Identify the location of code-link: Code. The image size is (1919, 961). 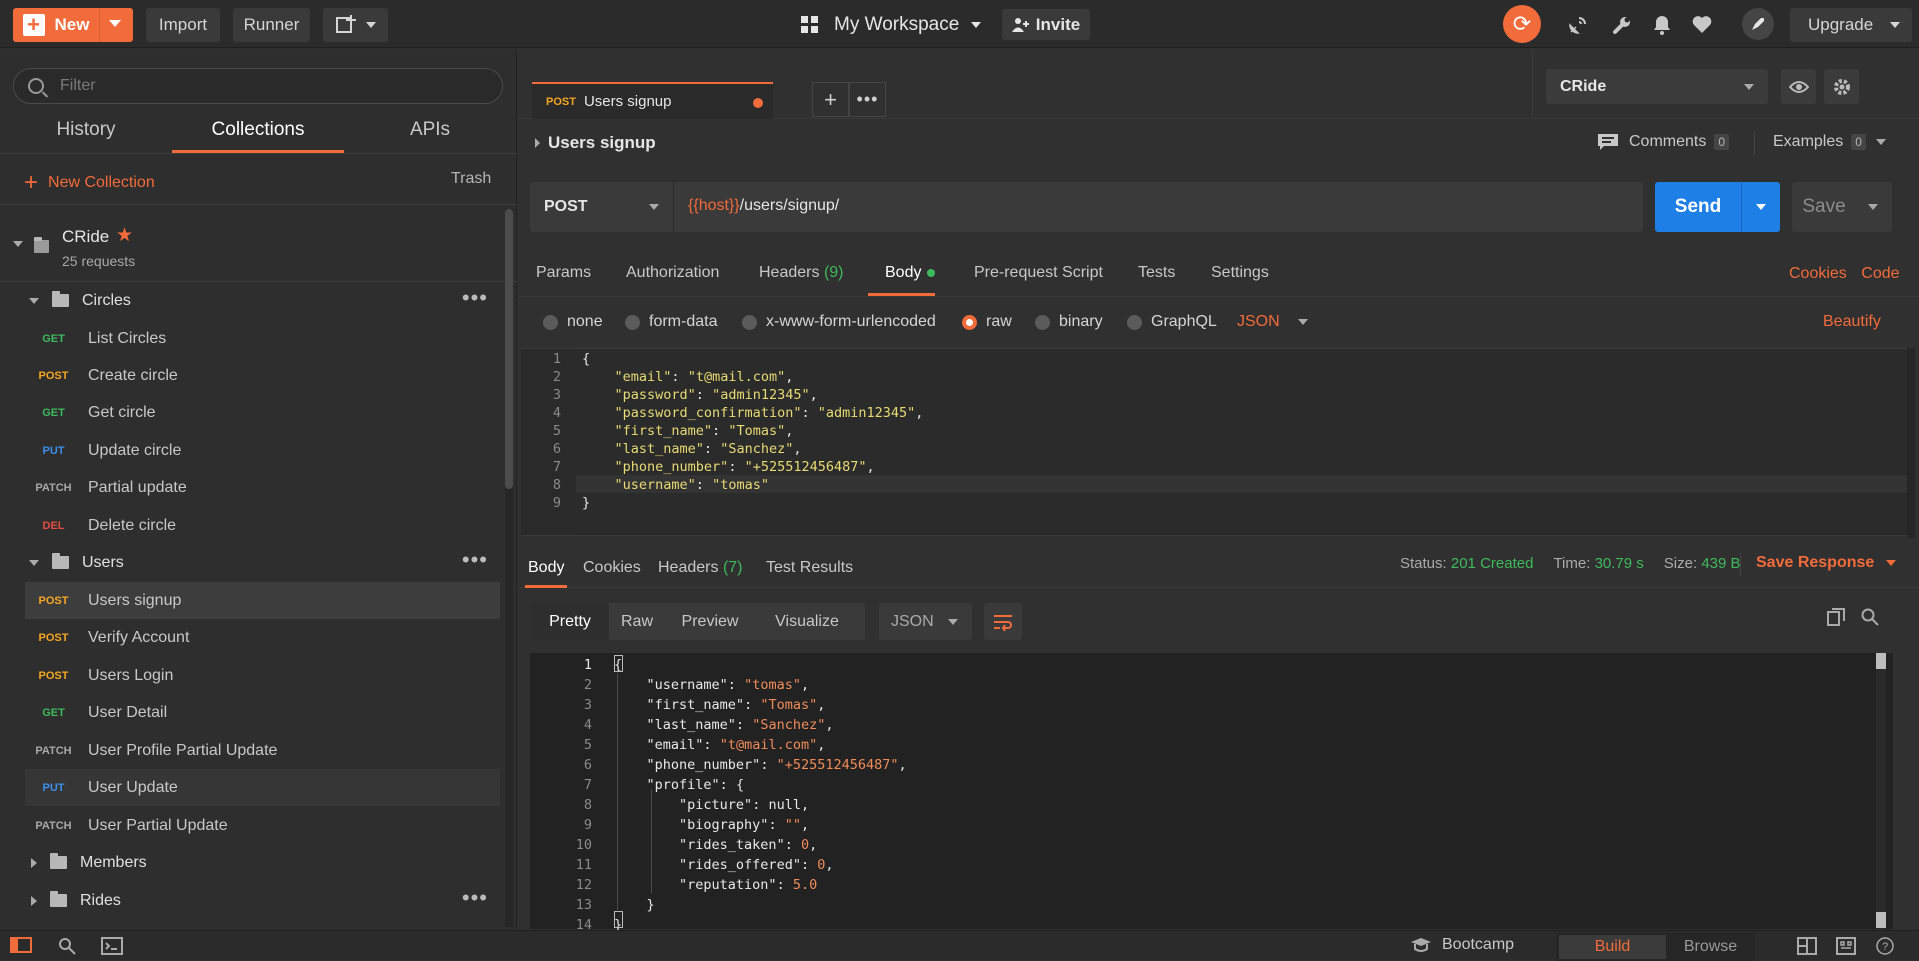
(1880, 273).